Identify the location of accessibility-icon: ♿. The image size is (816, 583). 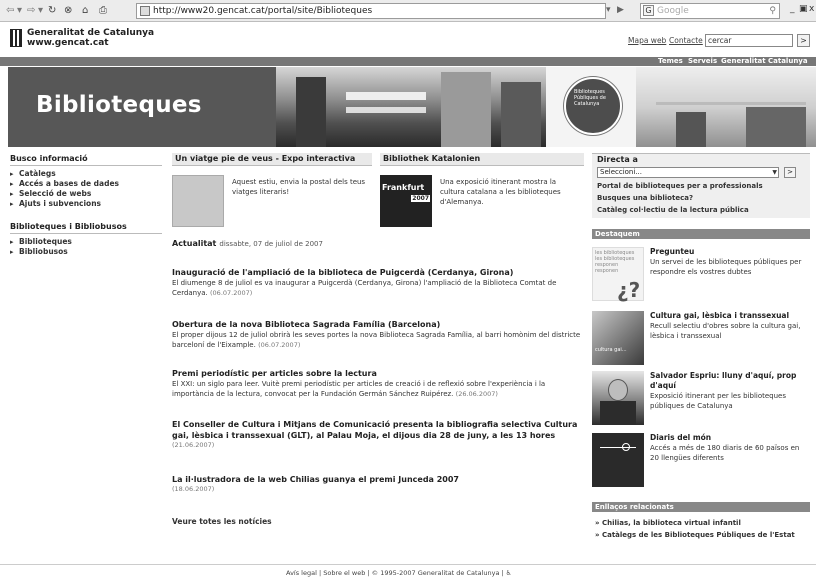
(509, 573).